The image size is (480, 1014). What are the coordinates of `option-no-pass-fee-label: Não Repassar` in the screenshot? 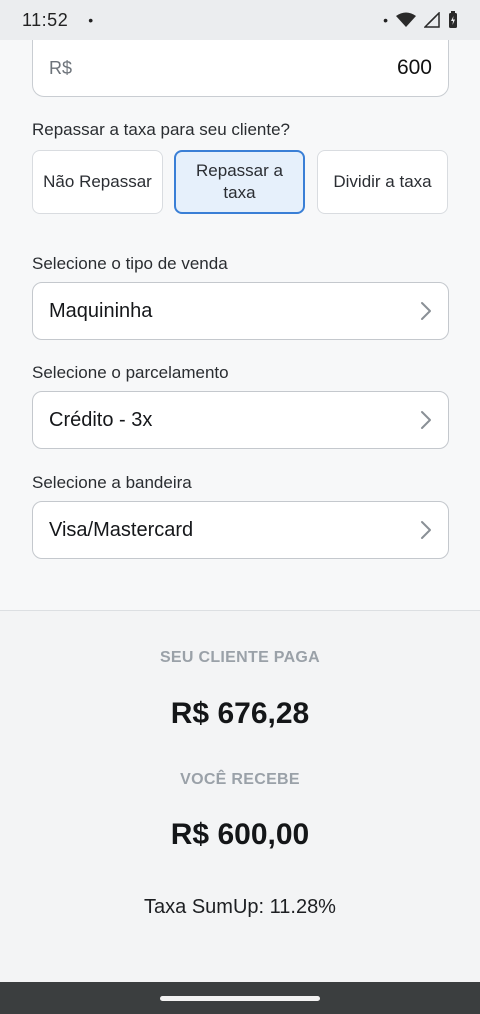 It's located at (97, 181).